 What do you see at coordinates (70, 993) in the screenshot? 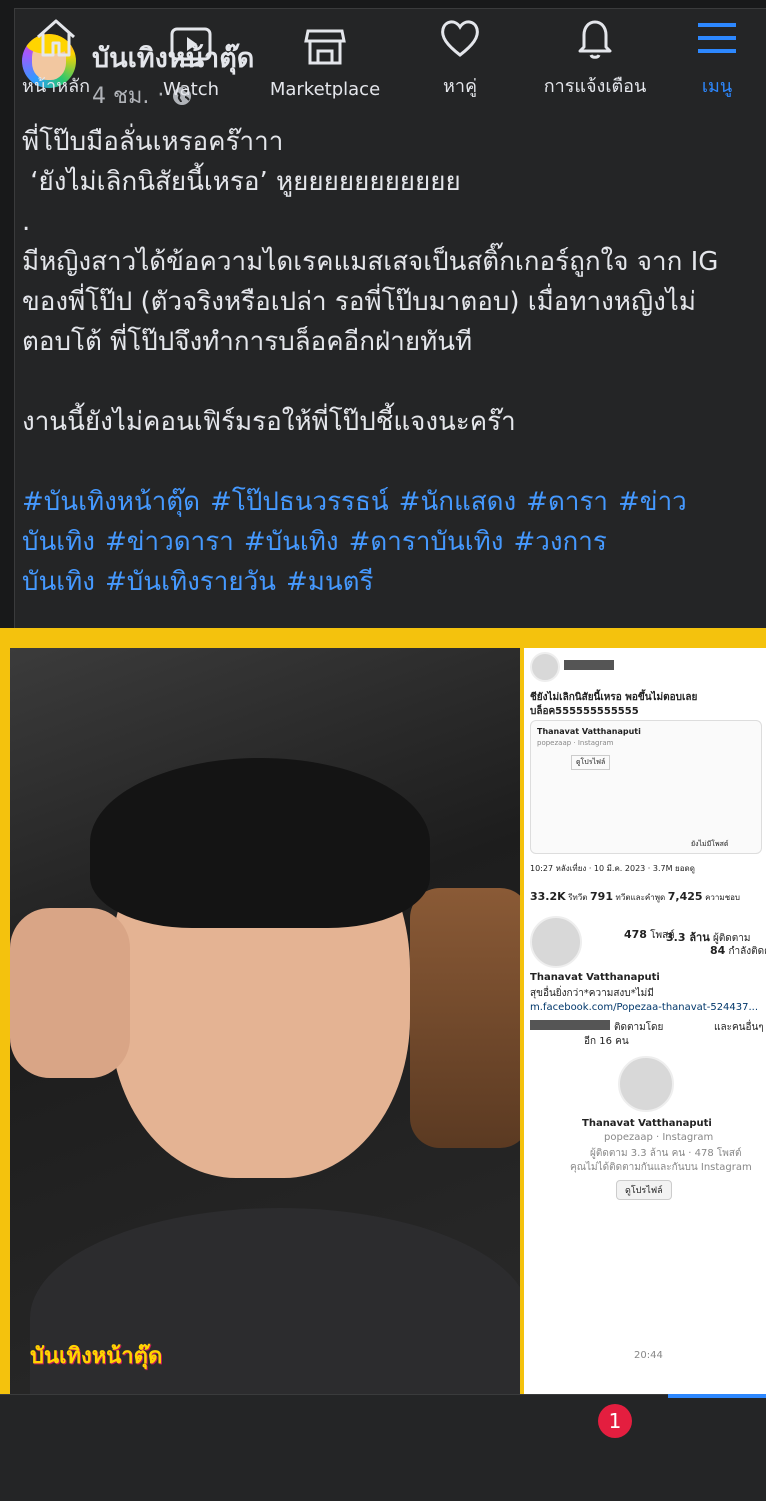
I see `person-arm` at bounding box center [70, 993].